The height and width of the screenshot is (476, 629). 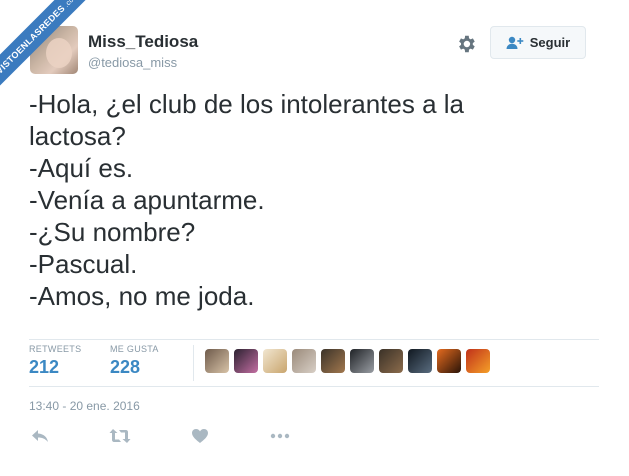 I want to click on tweet-actions, so click(x=179, y=438).